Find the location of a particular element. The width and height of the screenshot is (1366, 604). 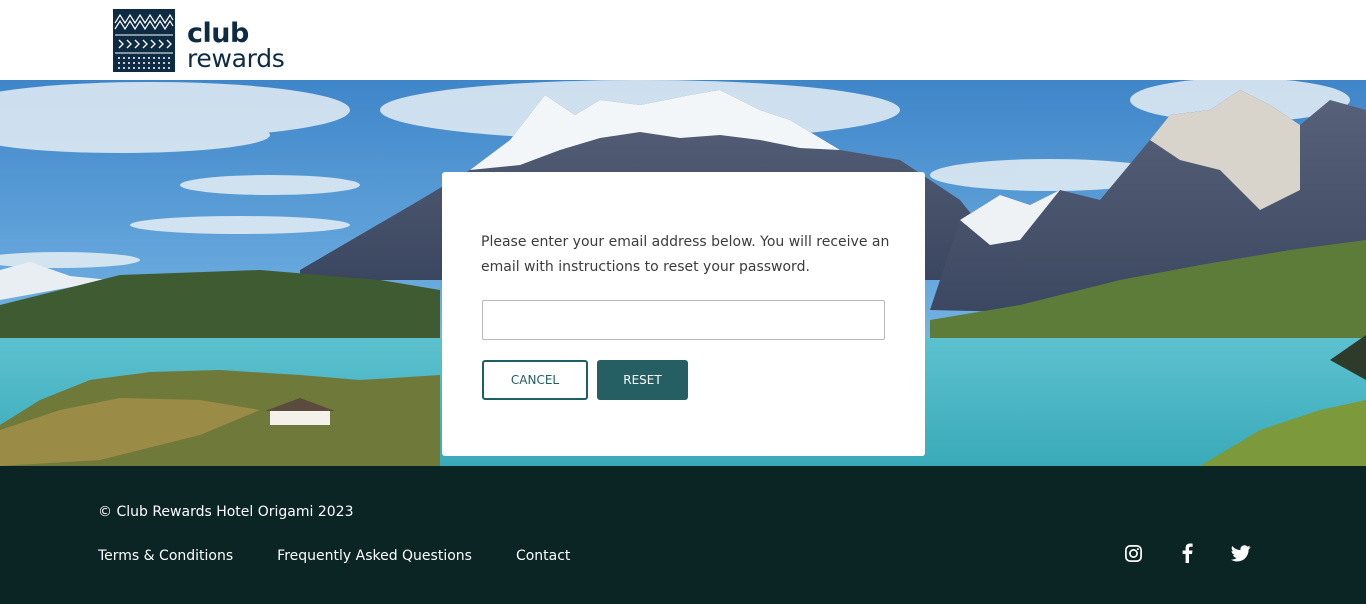

cancel-button: CANCEL is located at coordinates (535, 380).